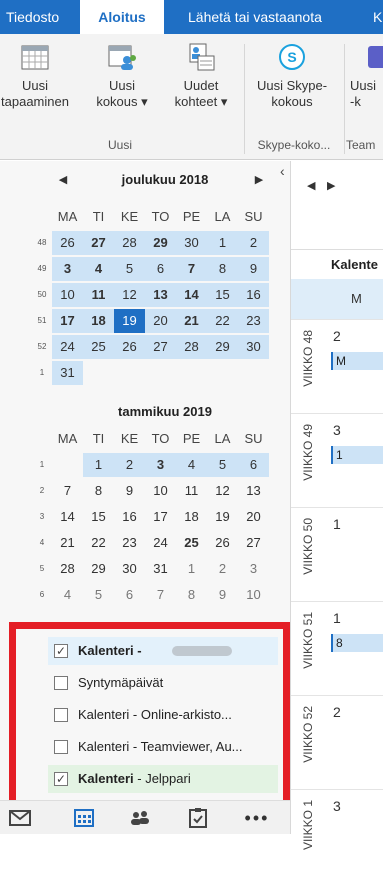 This screenshot has height=883, width=383. What do you see at coordinates (357, 643) in the screenshot?
I see `event-item: 8` at bounding box center [357, 643].